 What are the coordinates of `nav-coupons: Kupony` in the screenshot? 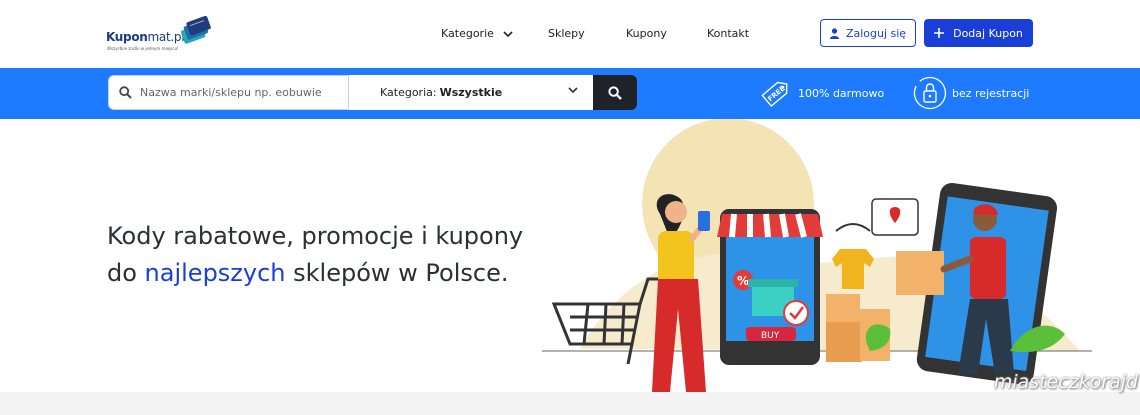 It's located at (646, 33).